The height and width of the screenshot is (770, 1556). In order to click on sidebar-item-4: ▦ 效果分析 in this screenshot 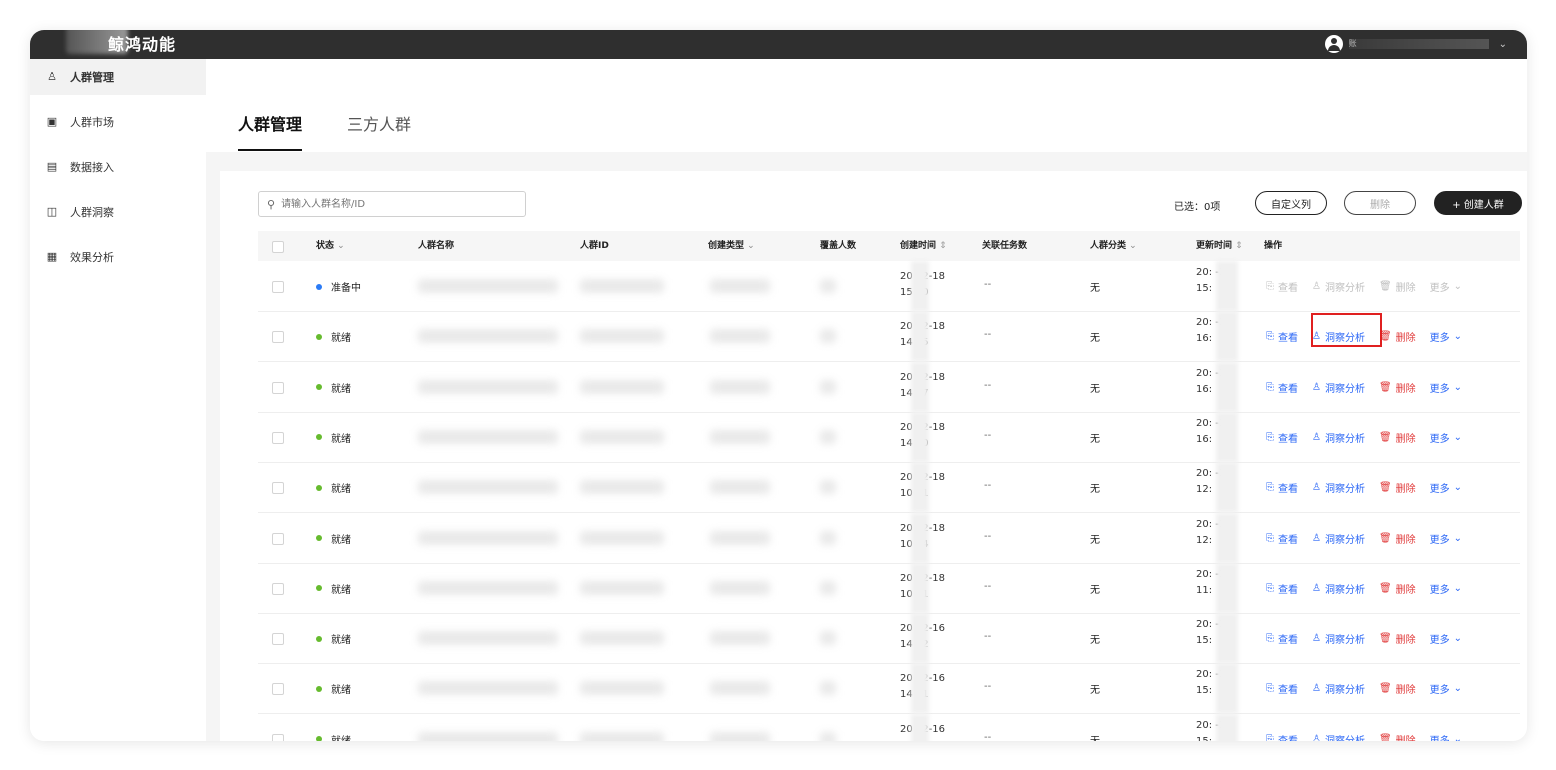, I will do `click(118, 257)`.